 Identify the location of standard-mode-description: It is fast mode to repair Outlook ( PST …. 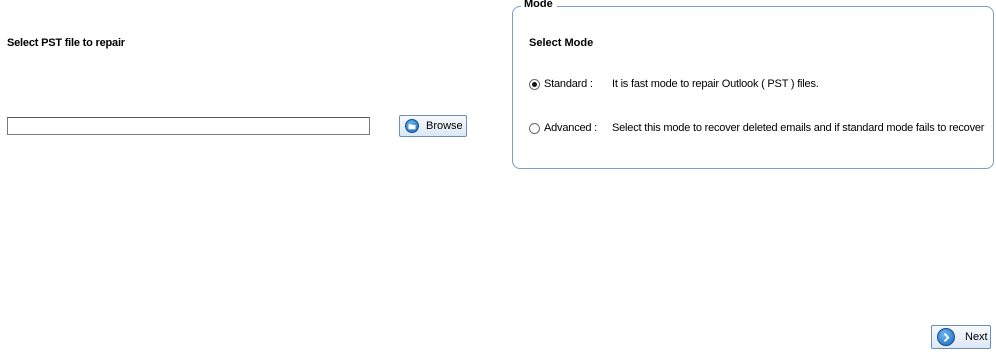
(715, 84).